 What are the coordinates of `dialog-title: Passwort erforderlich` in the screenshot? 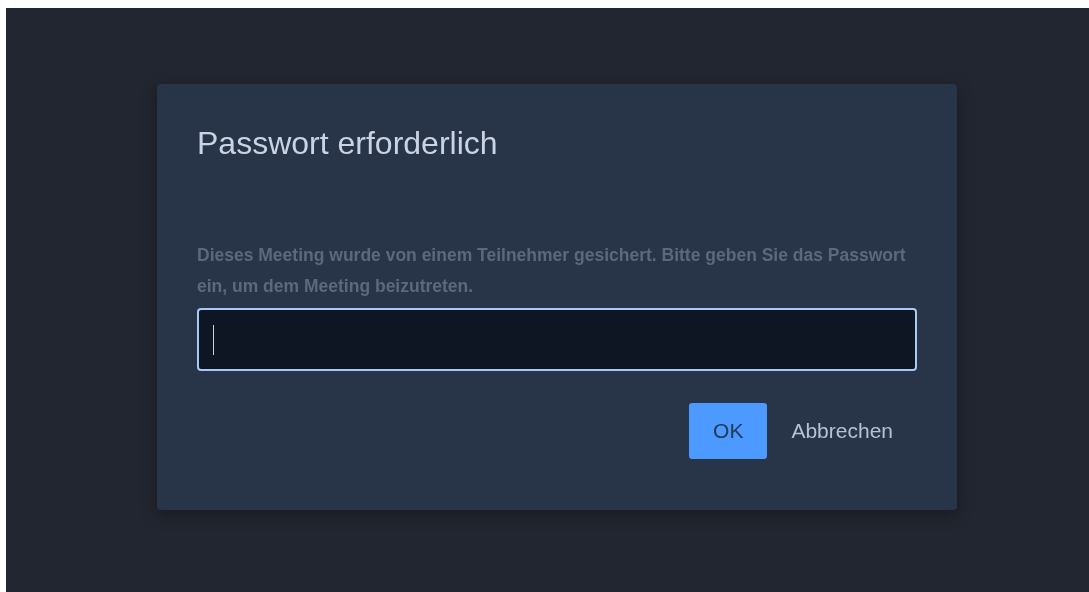 It's located at (348, 143).